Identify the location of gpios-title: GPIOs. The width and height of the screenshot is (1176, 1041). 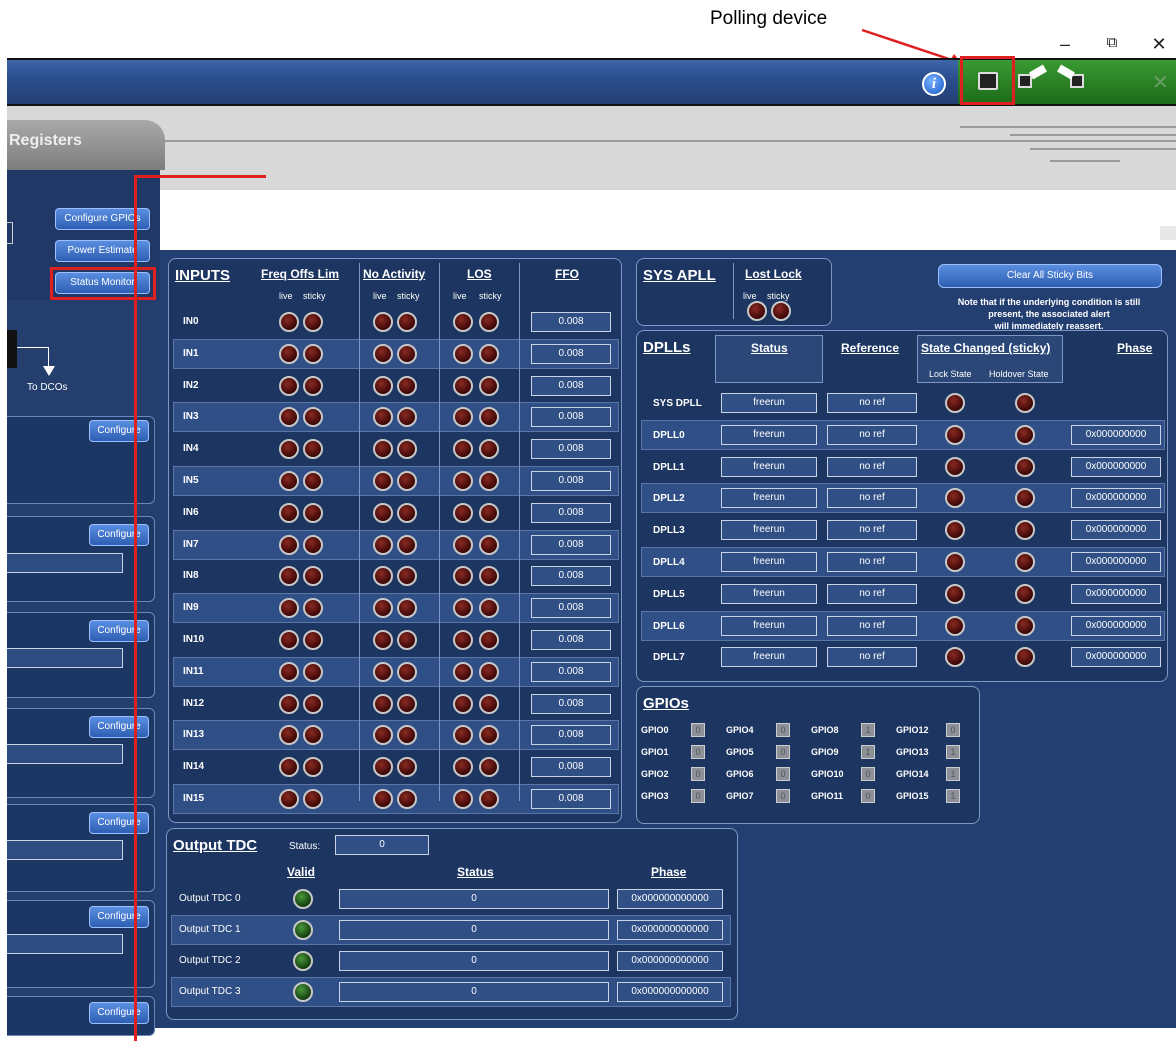
(666, 703).